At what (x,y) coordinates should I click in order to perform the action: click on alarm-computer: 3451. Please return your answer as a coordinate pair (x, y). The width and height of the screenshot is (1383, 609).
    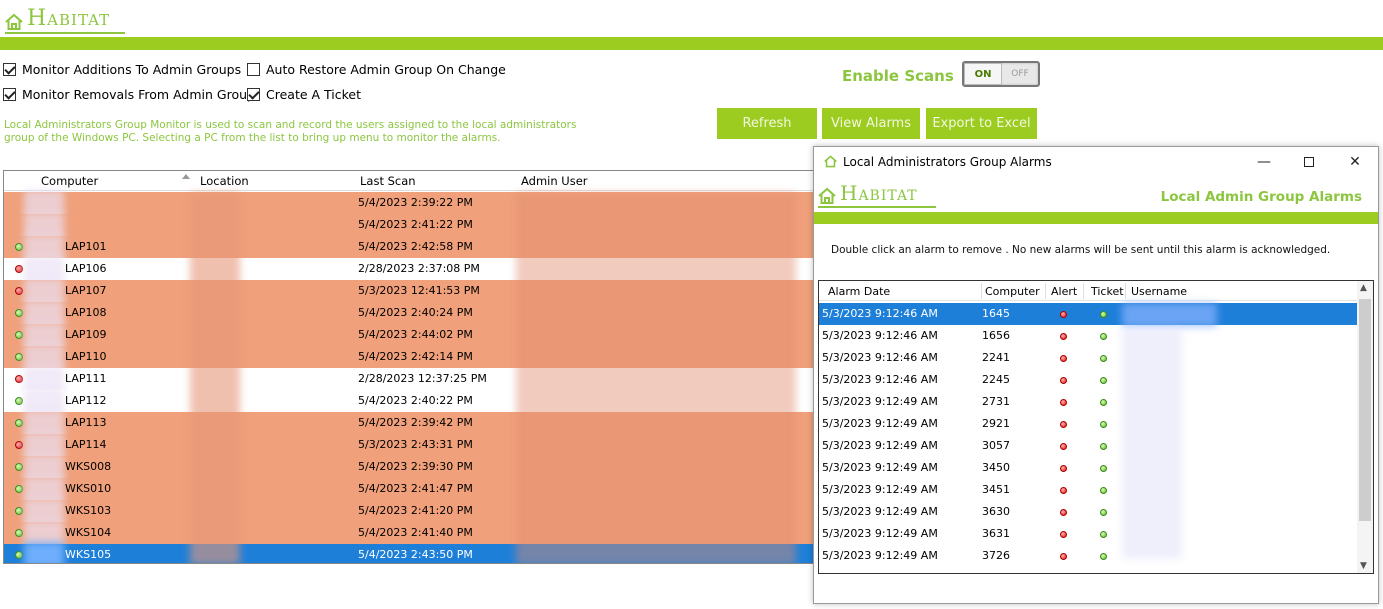
    Looking at the image, I should click on (996, 489).